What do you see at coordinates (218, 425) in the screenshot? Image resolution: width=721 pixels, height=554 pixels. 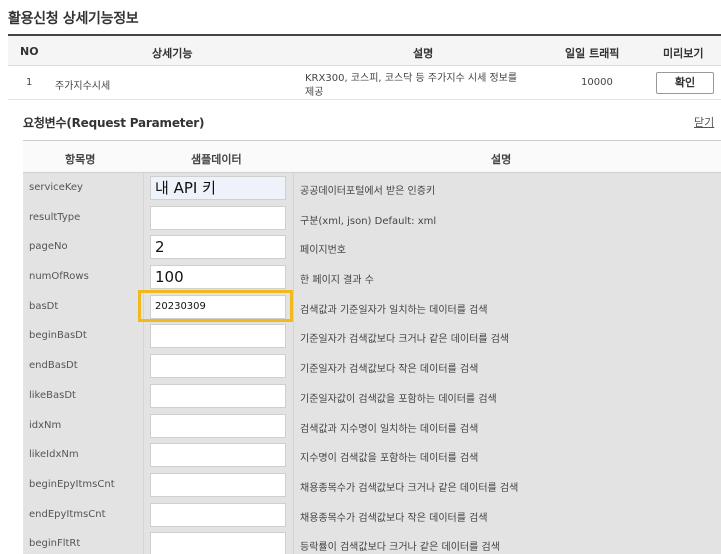 I see `idxNm-input` at bounding box center [218, 425].